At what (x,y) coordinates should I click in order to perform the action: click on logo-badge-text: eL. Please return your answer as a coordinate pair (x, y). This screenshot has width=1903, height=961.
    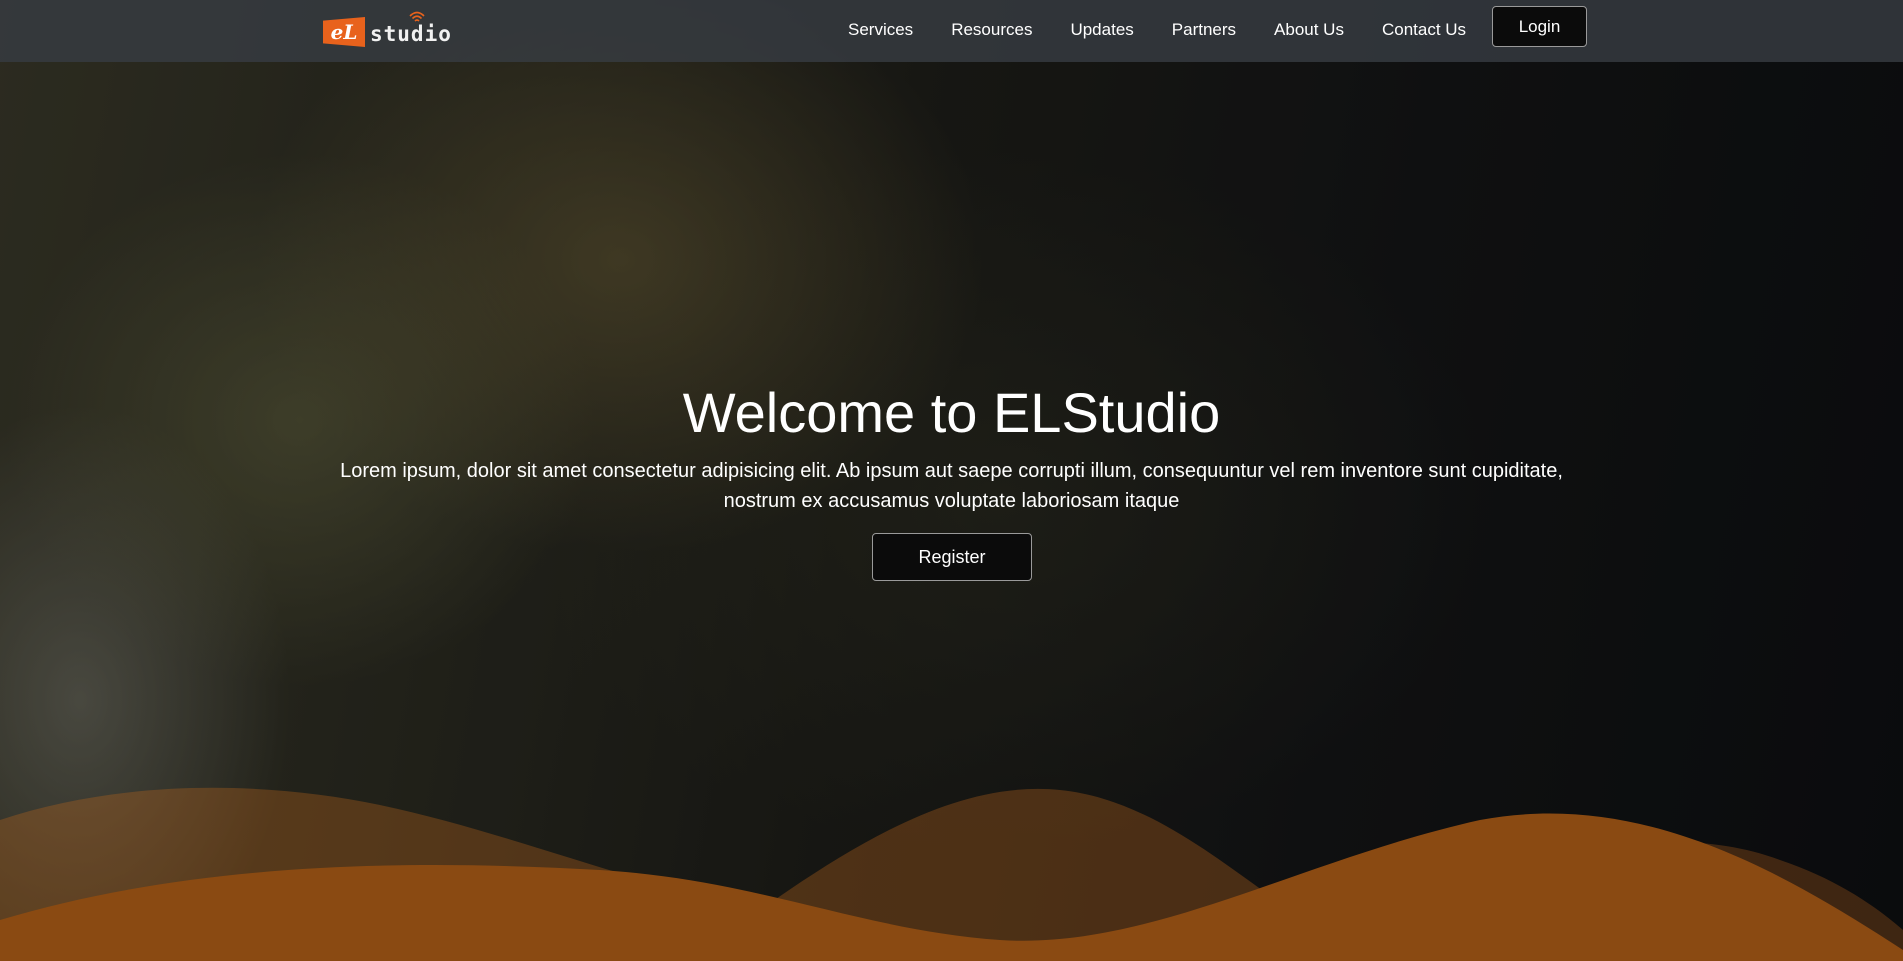
    Looking at the image, I should click on (344, 32).